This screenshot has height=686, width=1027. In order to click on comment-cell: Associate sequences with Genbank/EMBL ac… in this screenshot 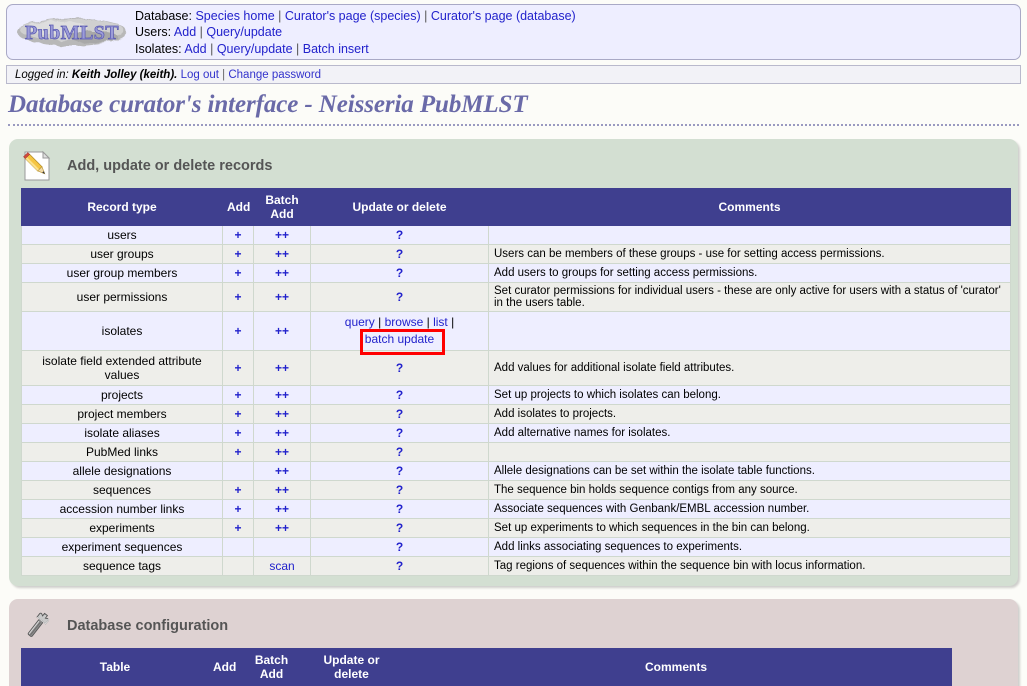, I will do `click(749, 509)`.